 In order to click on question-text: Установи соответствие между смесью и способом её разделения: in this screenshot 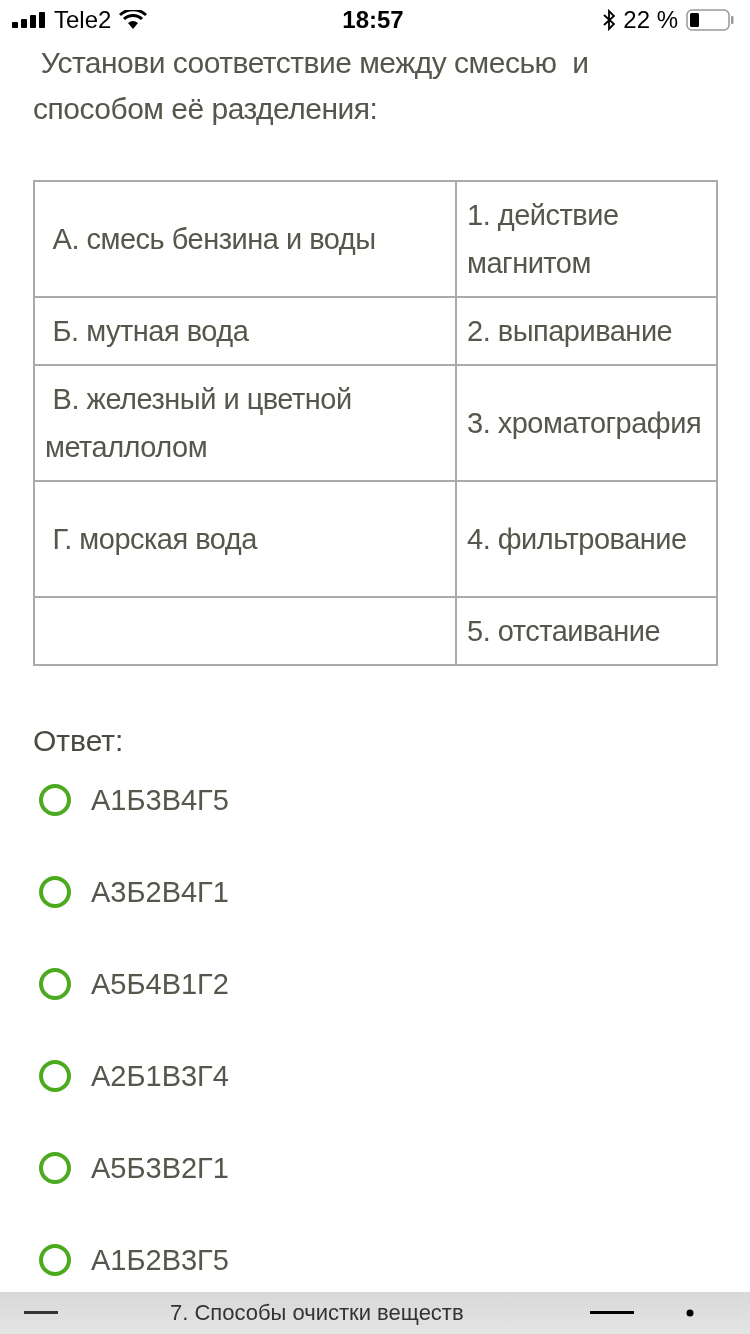, I will do `click(311, 86)`.